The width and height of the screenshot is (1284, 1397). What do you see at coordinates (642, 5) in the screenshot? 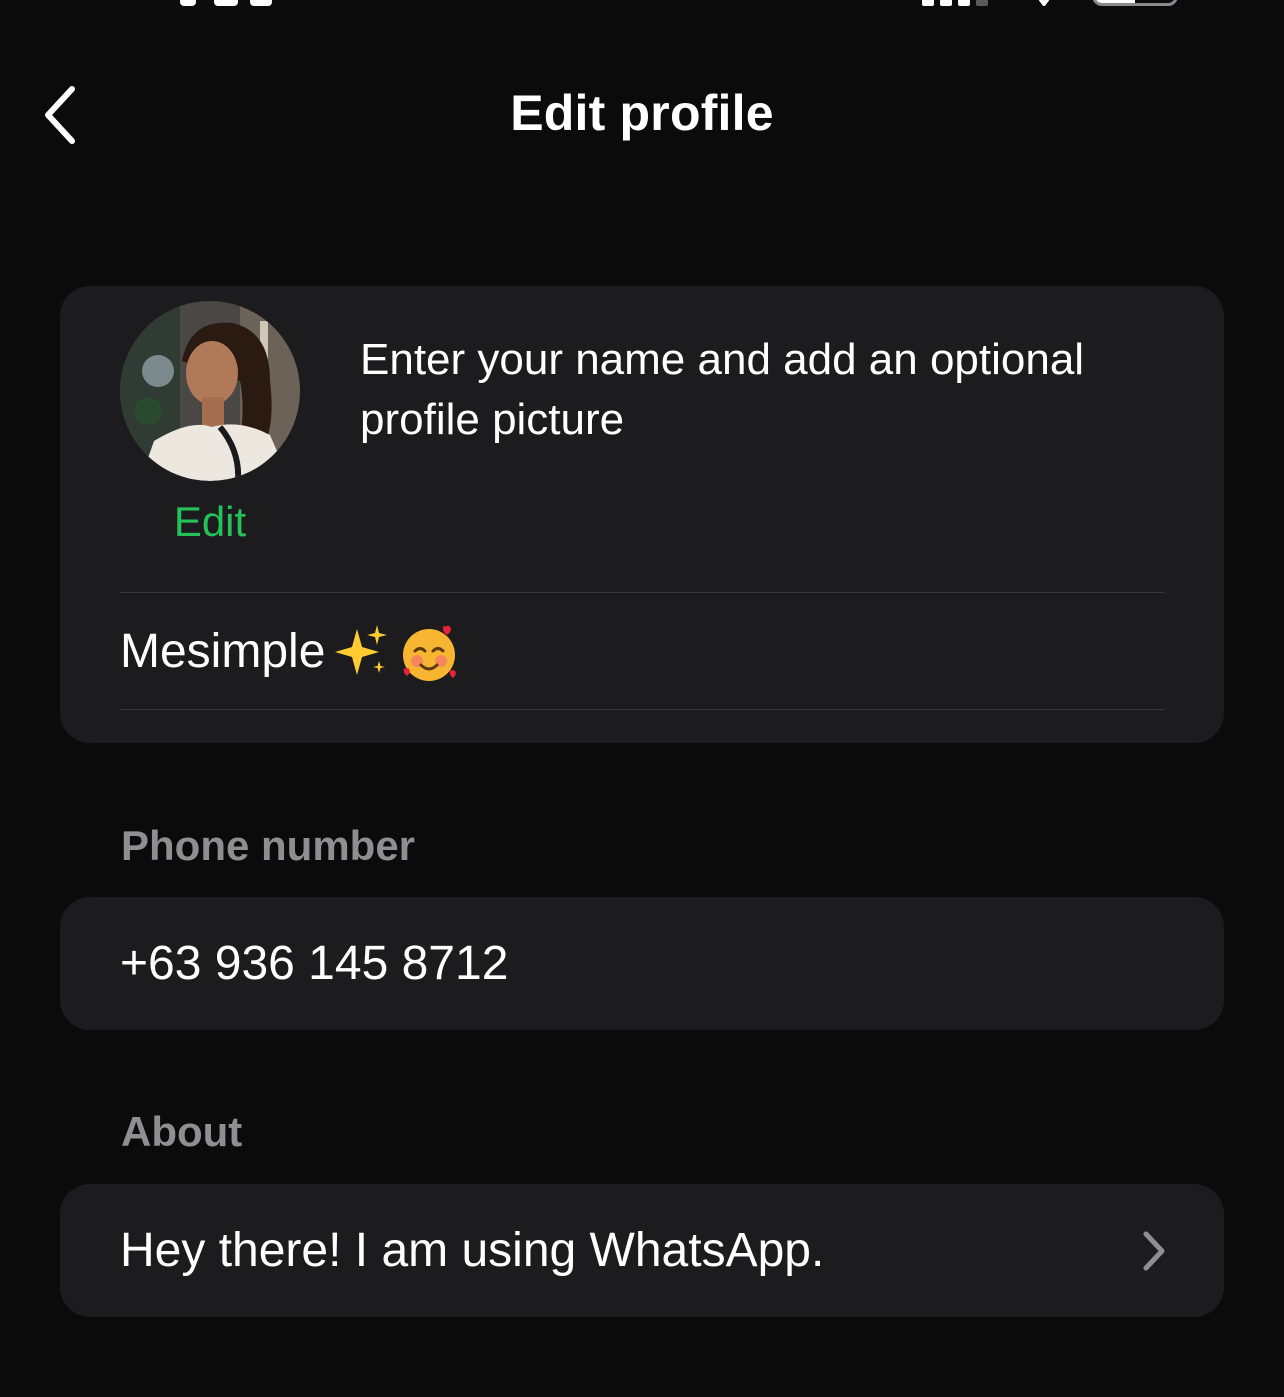
I see `status-bar` at bounding box center [642, 5].